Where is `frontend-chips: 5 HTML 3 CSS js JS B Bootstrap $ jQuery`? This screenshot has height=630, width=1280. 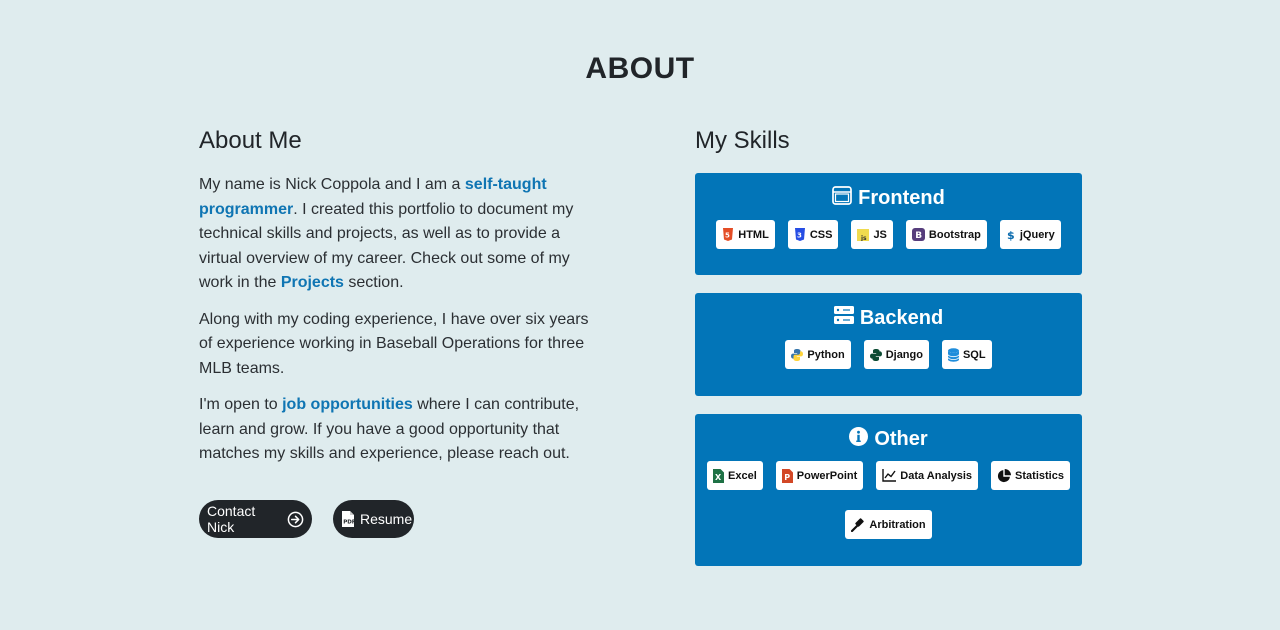 frontend-chips: 5 HTML 3 CSS js JS B Bootstrap $ jQuery is located at coordinates (888, 234).